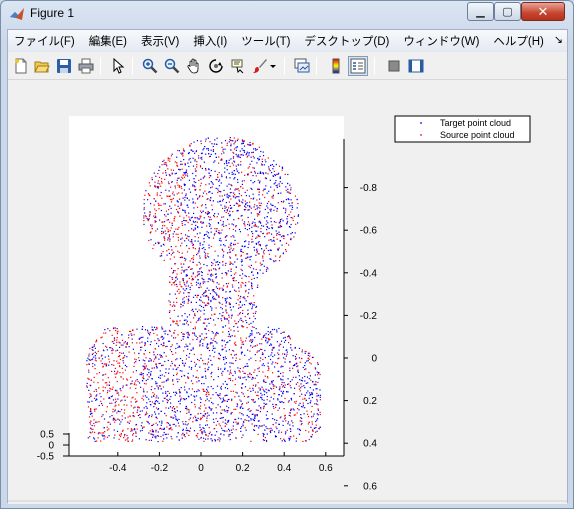  I want to click on open-file-icon, so click(42, 66).